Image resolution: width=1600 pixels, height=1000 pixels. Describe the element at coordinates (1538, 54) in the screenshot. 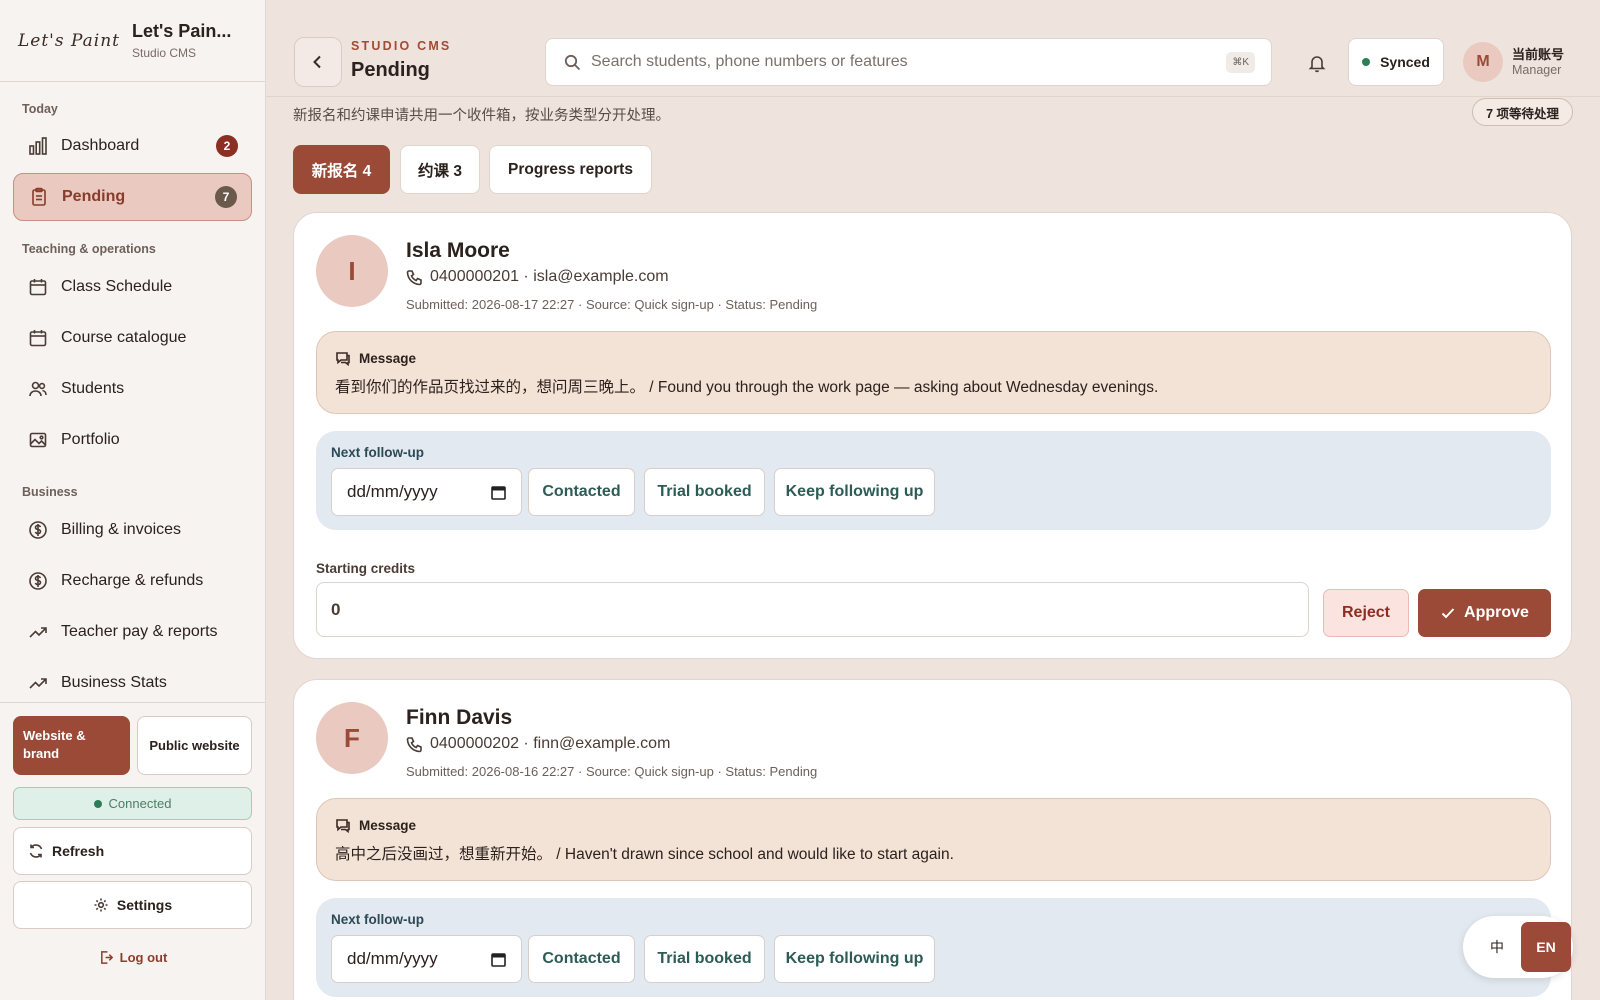

I see `account-name: 当前账号` at that location.